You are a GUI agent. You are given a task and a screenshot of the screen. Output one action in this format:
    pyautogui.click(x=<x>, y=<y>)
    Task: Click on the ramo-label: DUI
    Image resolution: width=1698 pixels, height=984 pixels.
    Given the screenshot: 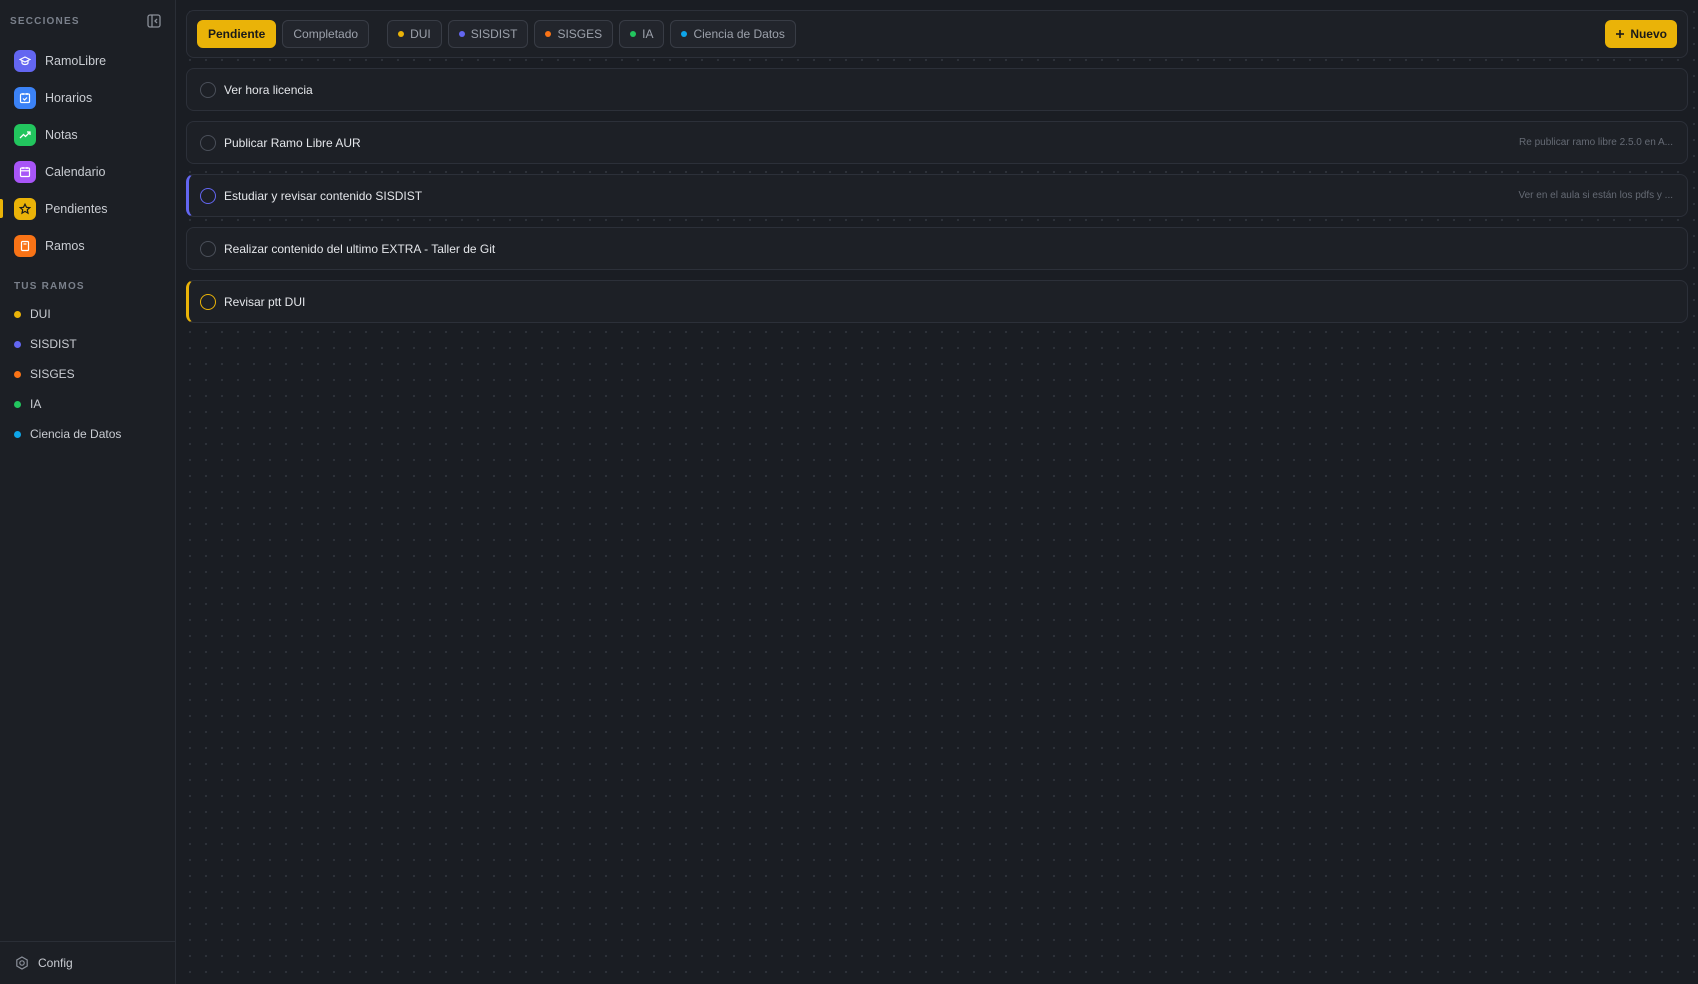 What is the action you would take?
    pyautogui.click(x=40, y=314)
    